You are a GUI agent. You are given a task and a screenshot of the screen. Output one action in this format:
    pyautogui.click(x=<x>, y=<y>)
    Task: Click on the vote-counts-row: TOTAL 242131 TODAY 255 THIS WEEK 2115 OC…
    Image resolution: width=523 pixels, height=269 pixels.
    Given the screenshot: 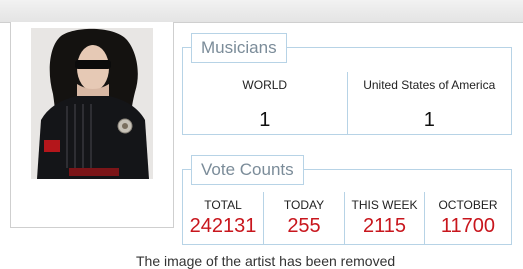 What is the action you would take?
    pyautogui.click(x=347, y=218)
    